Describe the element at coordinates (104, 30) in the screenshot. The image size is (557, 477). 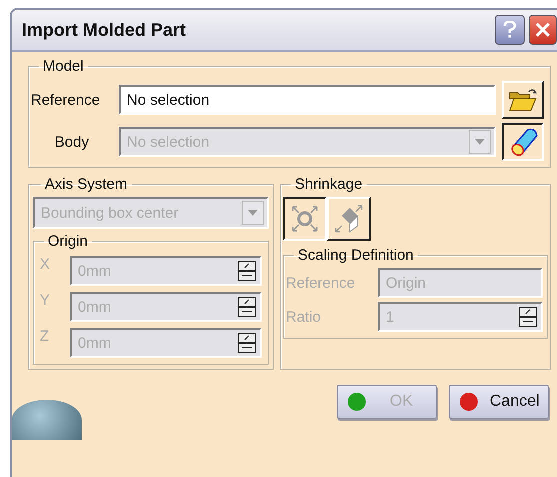
I see `window-title: Import Molded Part` at that location.